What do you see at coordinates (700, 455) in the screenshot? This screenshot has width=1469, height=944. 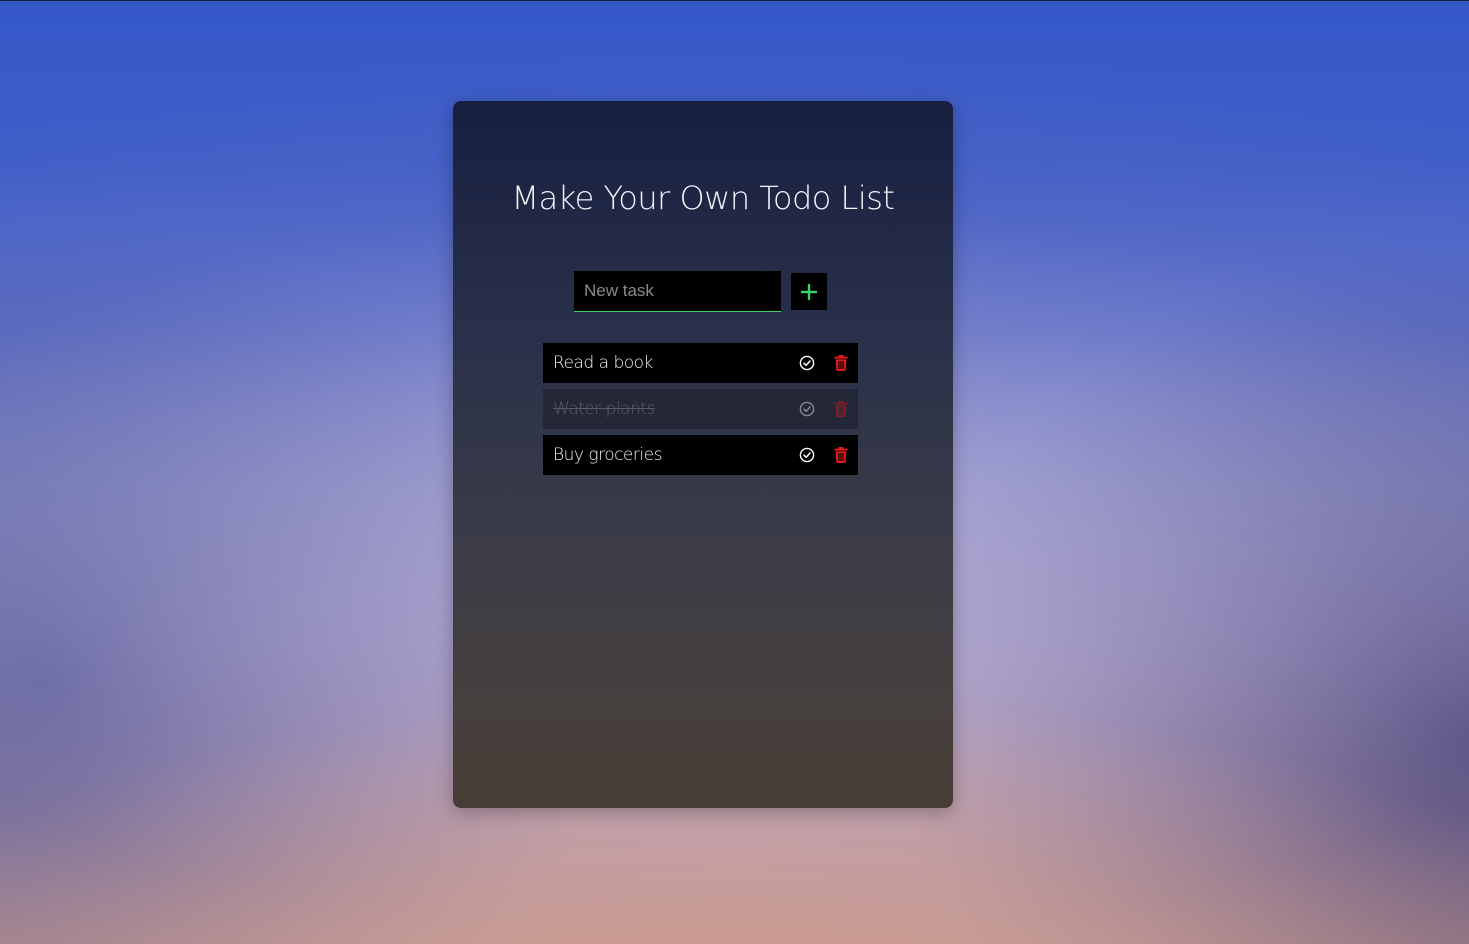 I see `todo-item: Buy groceries` at bounding box center [700, 455].